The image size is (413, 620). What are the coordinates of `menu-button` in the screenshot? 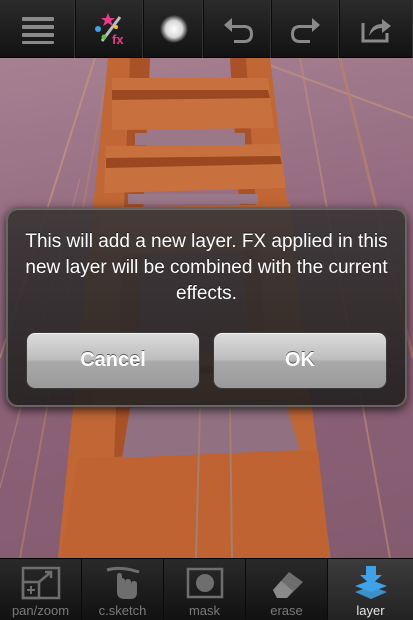 It's located at (38, 29).